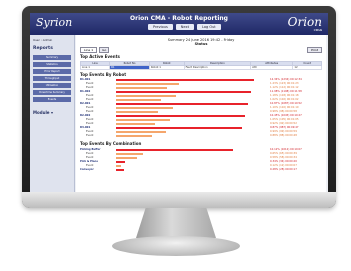  What do you see at coordinates (104, 50) in the screenshot?
I see `go-button: Go` at bounding box center [104, 50].